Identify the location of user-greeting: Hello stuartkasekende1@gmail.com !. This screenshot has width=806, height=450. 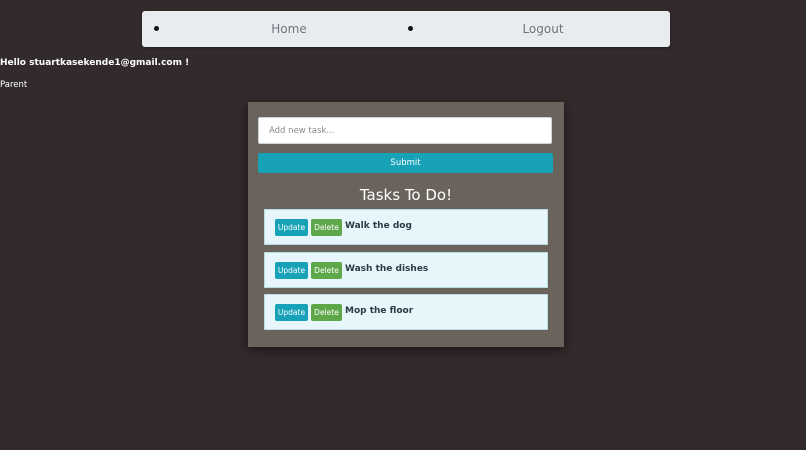
(95, 63).